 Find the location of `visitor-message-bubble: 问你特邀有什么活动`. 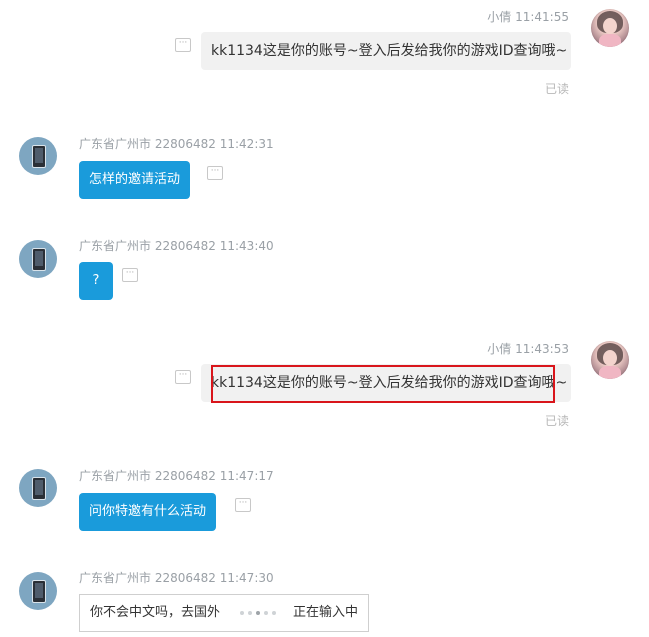

visitor-message-bubble: 问你特邀有什么活动 is located at coordinates (148, 512).